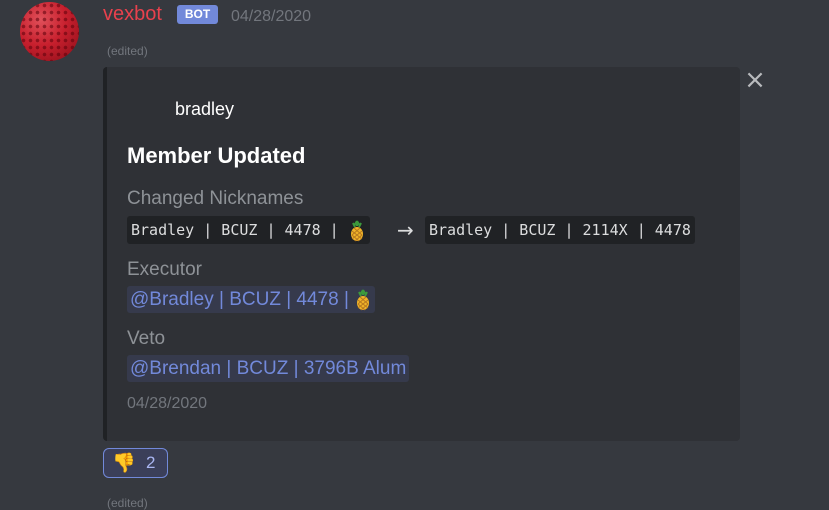 This screenshot has width=829, height=510. I want to click on embed-author: bradley, so click(205, 109).